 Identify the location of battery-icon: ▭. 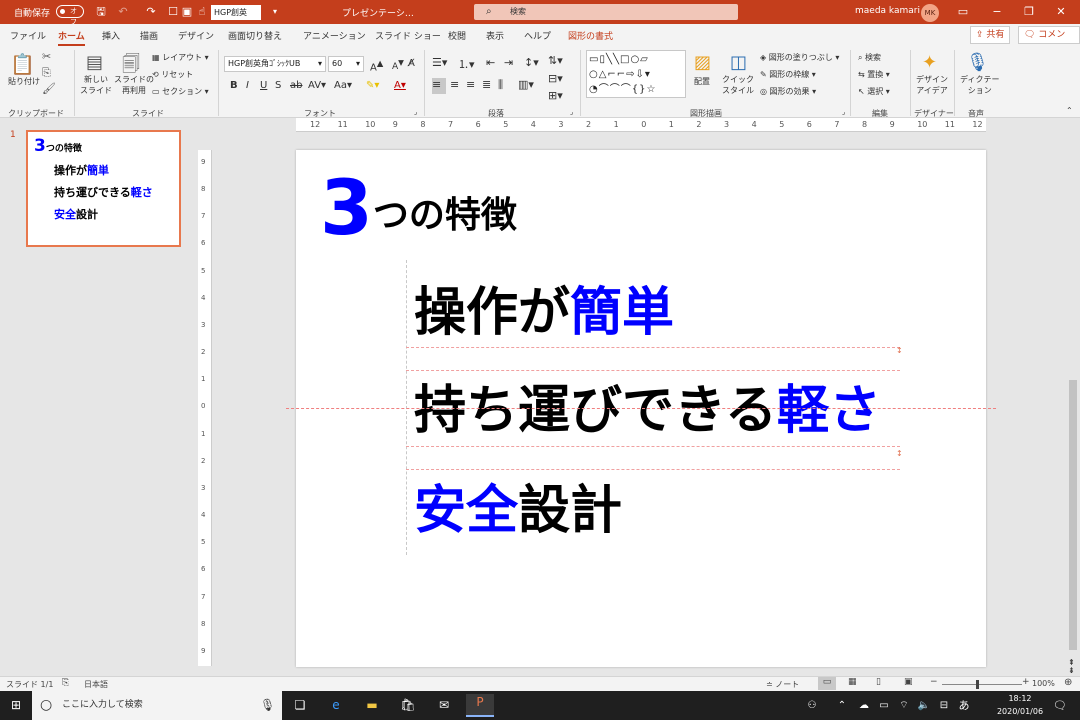
(884, 705).